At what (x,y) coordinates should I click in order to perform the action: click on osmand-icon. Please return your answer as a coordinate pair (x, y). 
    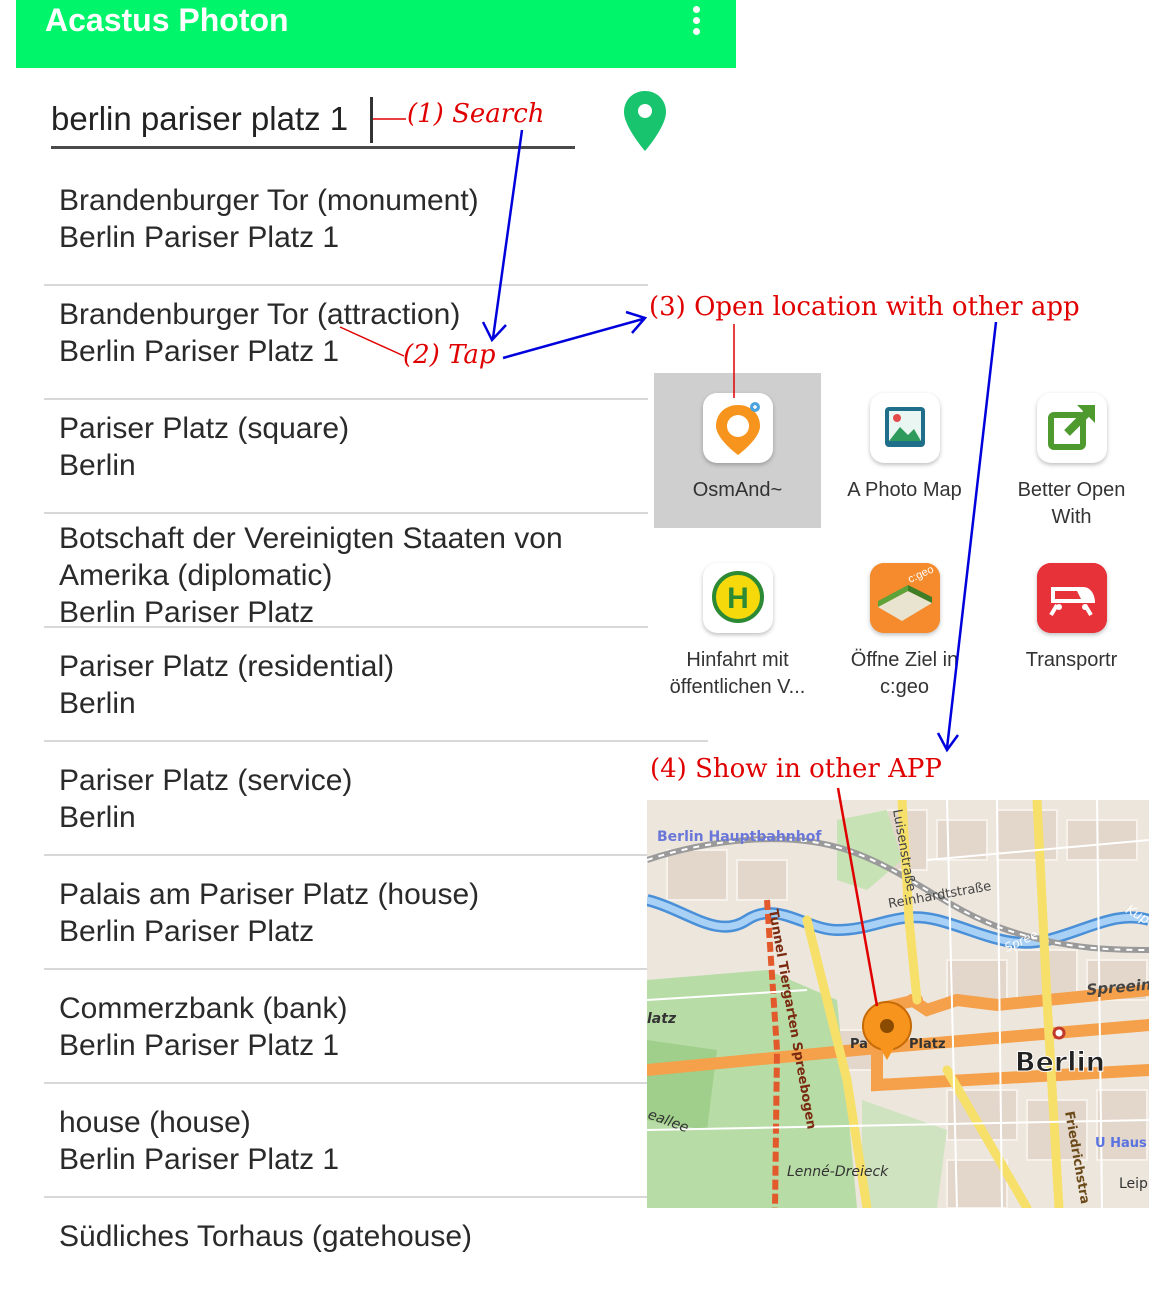
    Looking at the image, I should click on (737, 428).